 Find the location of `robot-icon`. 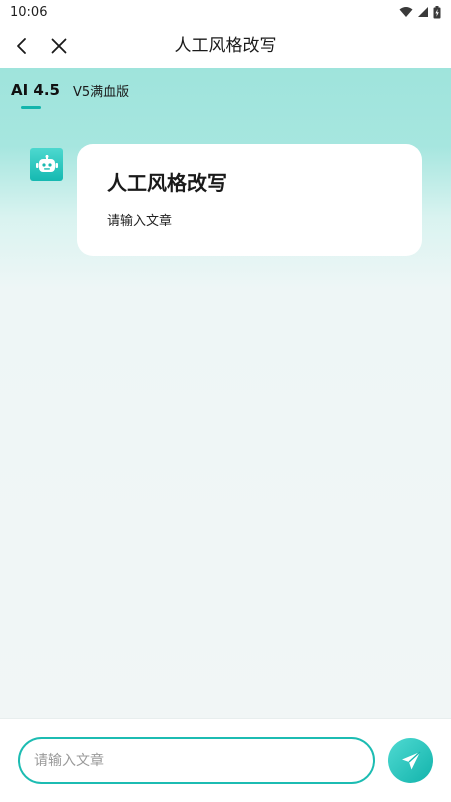

robot-icon is located at coordinates (46, 163).